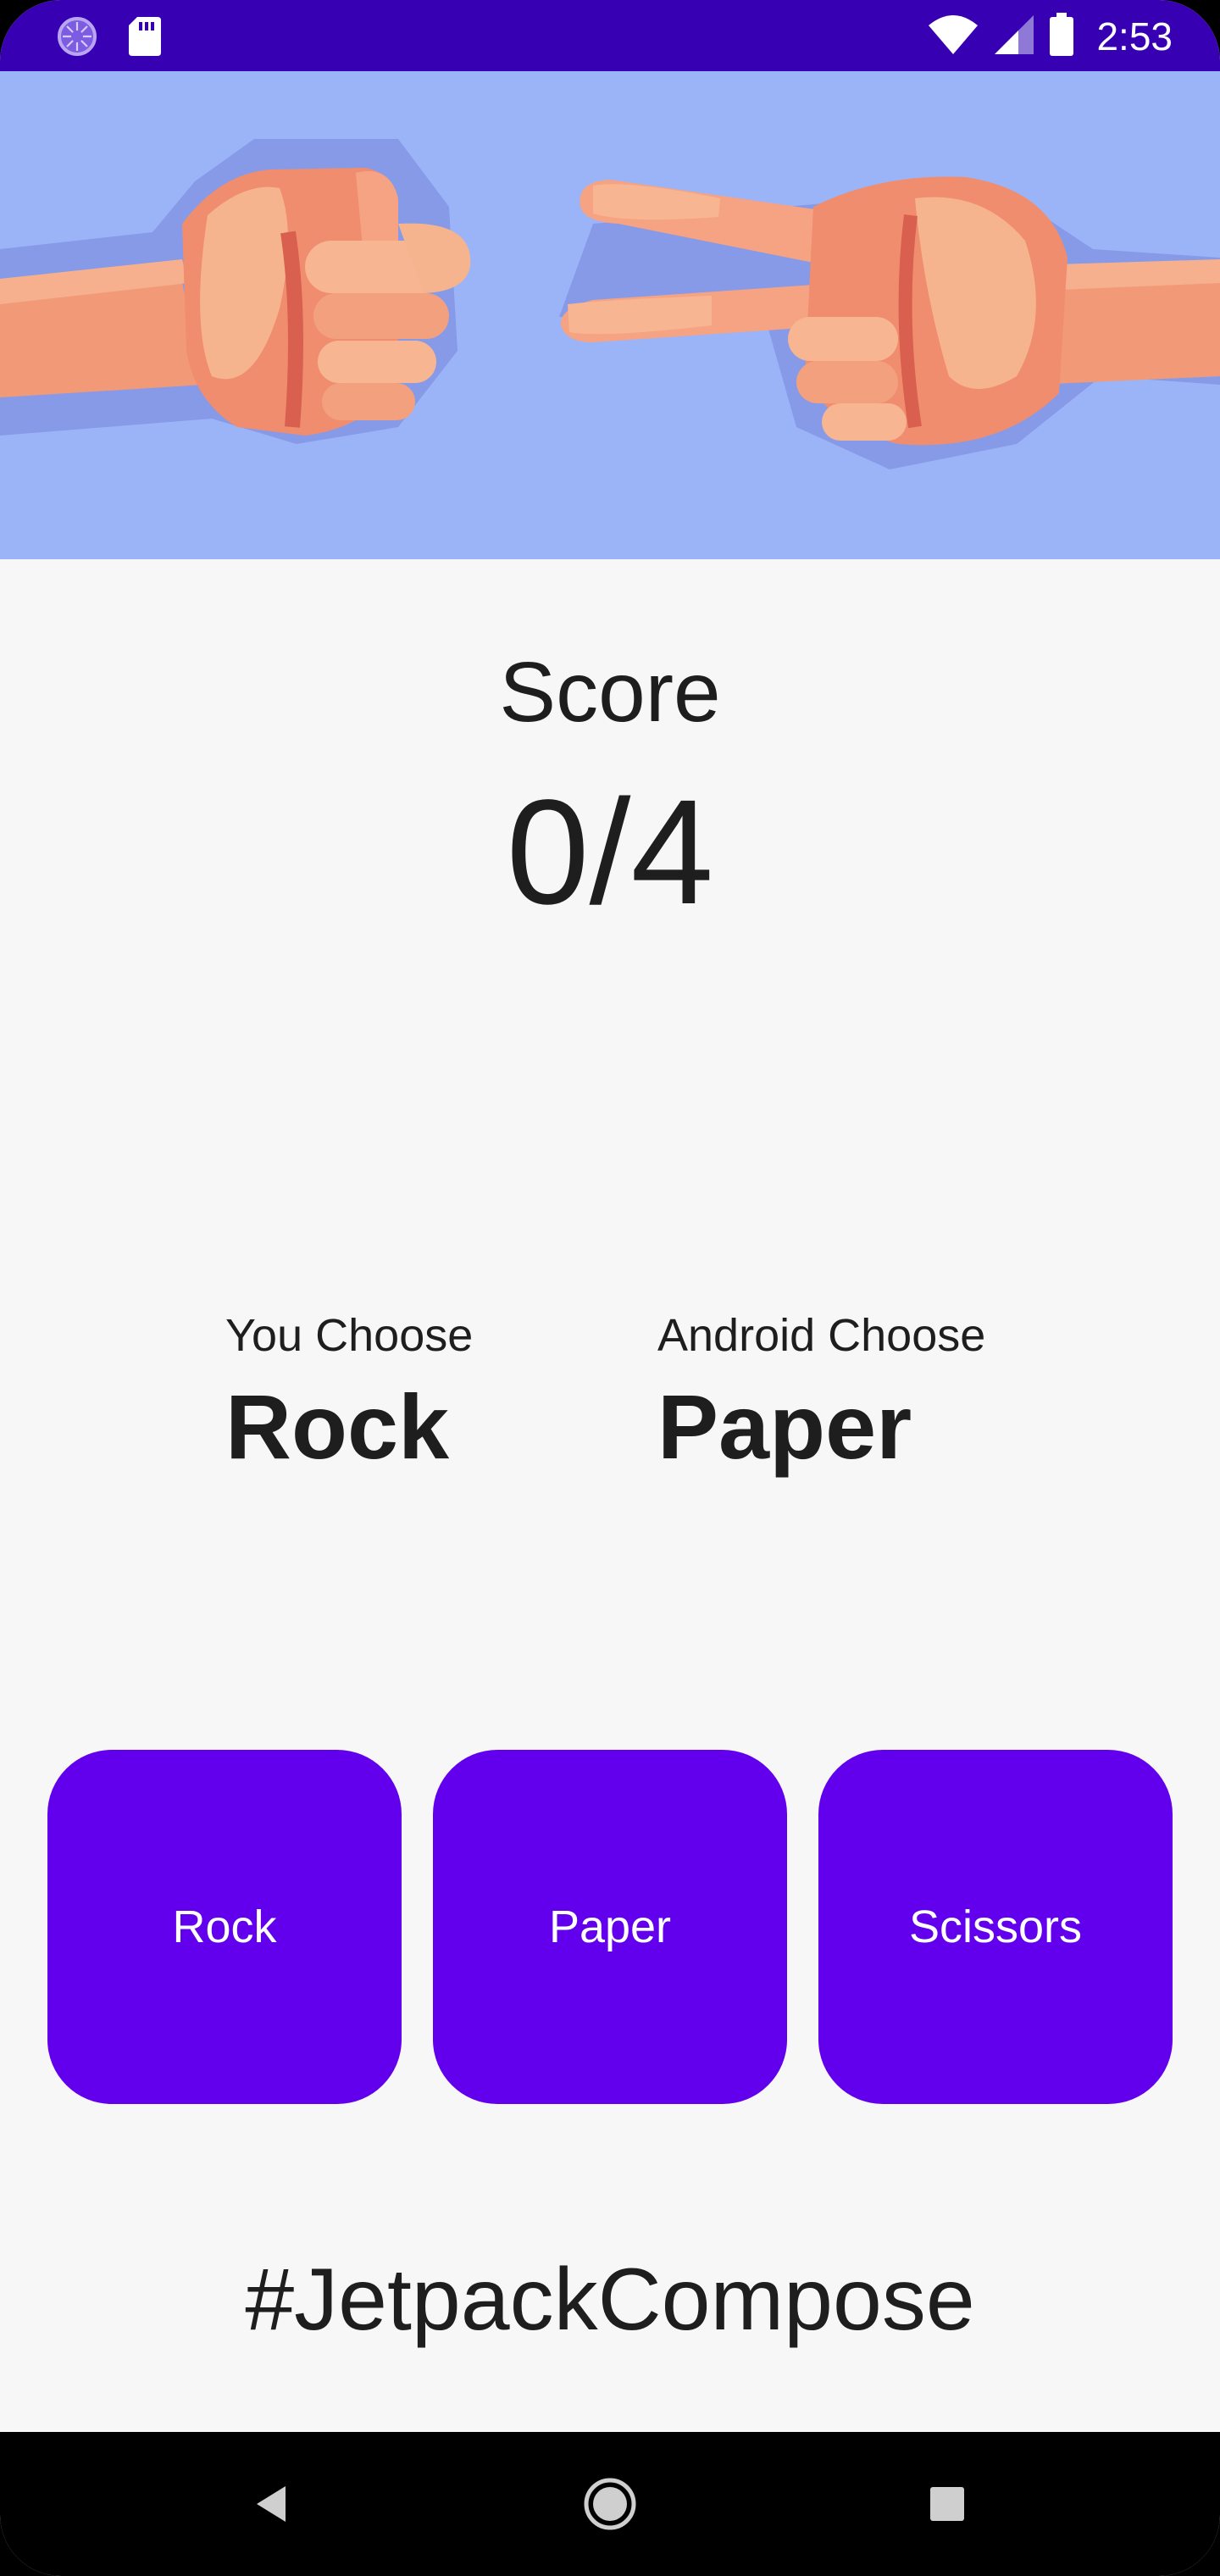 This screenshot has width=1220, height=2576. Describe the element at coordinates (145, 38) in the screenshot. I see `sd-card-icon` at that location.